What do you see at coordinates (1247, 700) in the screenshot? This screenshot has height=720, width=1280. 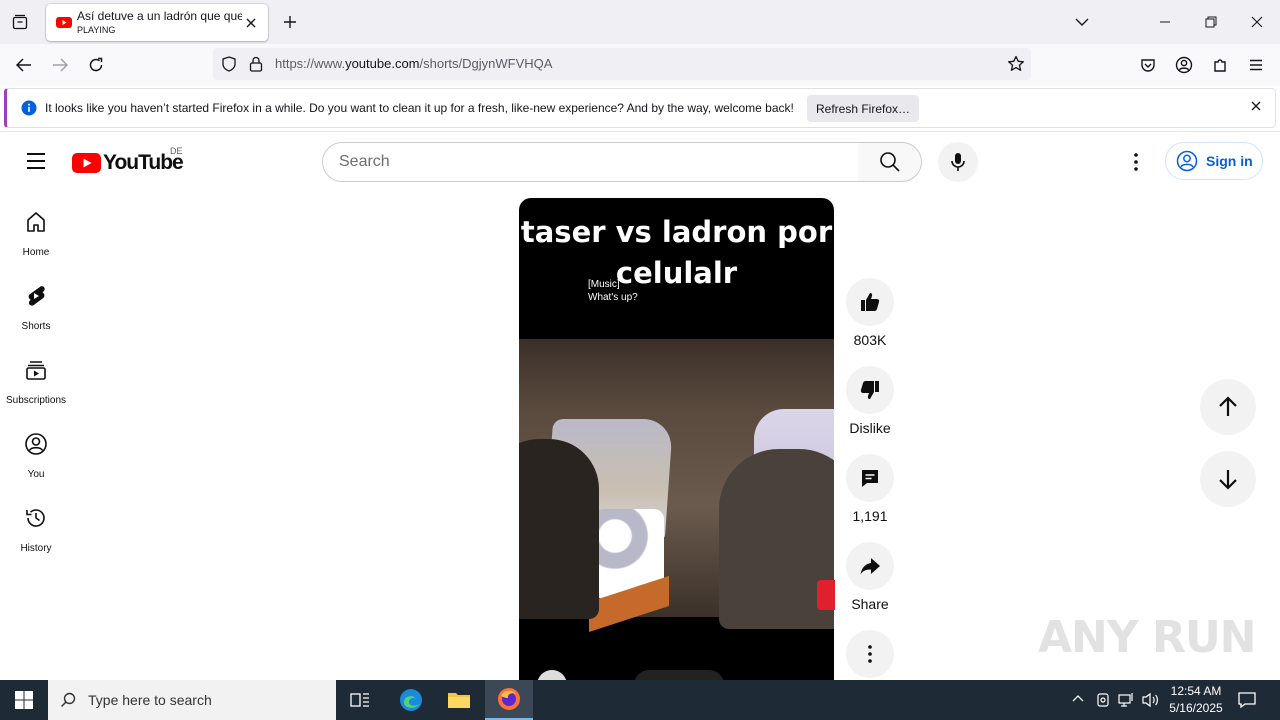 I see `notification-center-icon` at bounding box center [1247, 700].